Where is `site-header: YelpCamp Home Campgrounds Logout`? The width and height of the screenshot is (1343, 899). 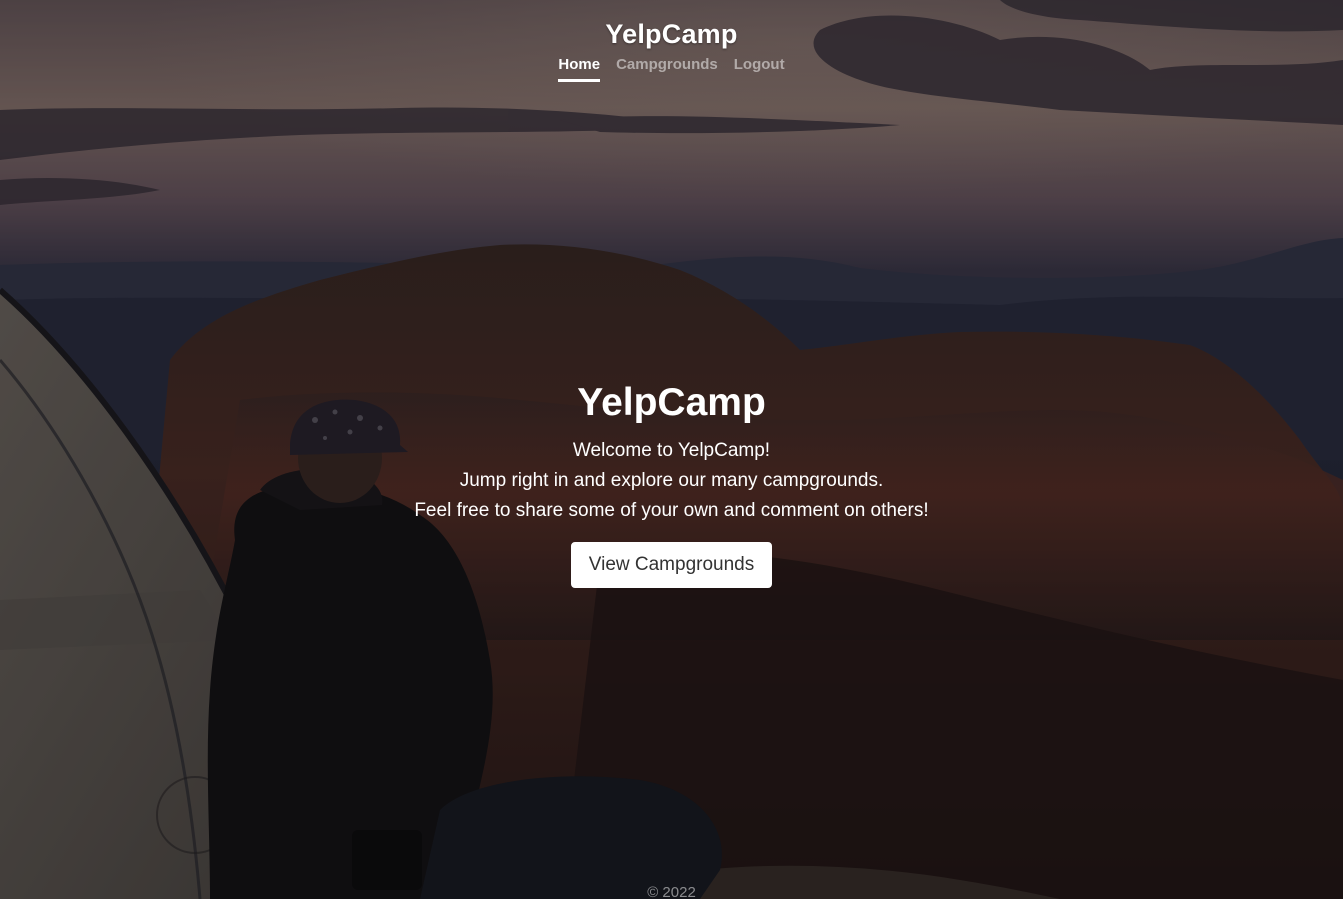
site-header: YelpCamp Home Campgrounds Logout is located at coordinates (671, 50).